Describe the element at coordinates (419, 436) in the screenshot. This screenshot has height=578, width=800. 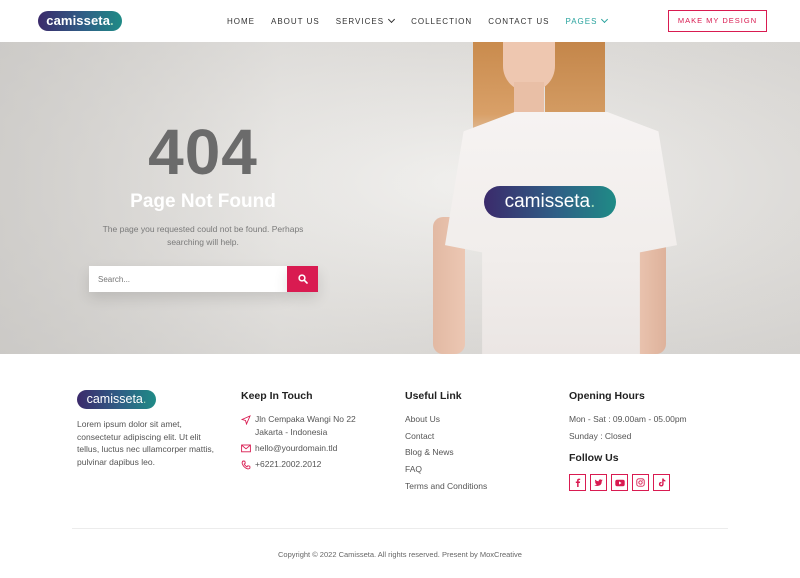
I see `footer-link-contact: Contact` at that location.